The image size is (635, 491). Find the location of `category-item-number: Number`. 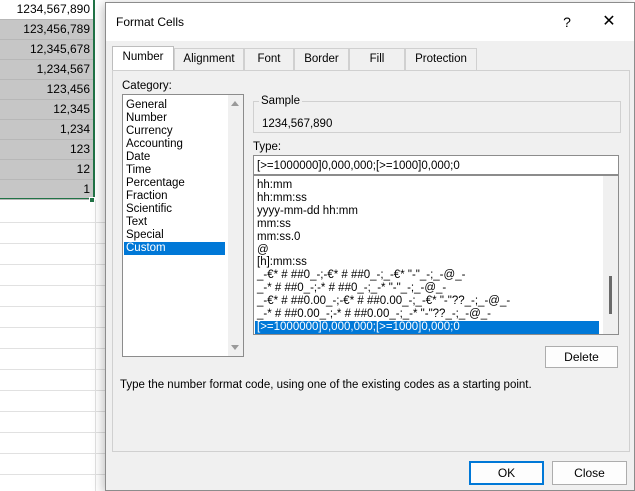

category-item-number: Number is located at coordinates (146, 118).